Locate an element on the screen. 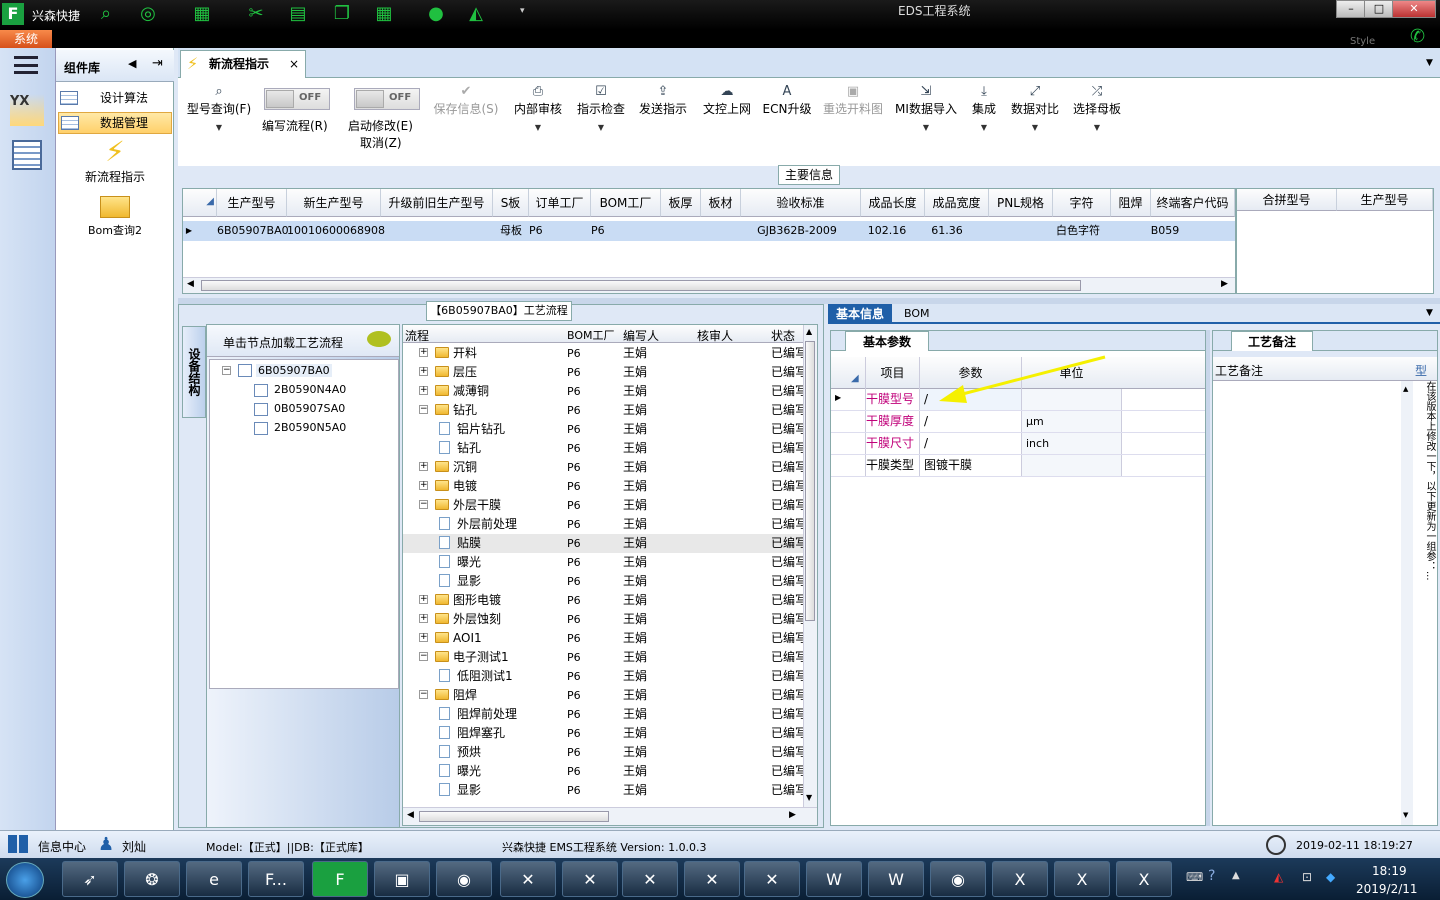  col-header: PNL规格 is located at coordinates (1021, 203).